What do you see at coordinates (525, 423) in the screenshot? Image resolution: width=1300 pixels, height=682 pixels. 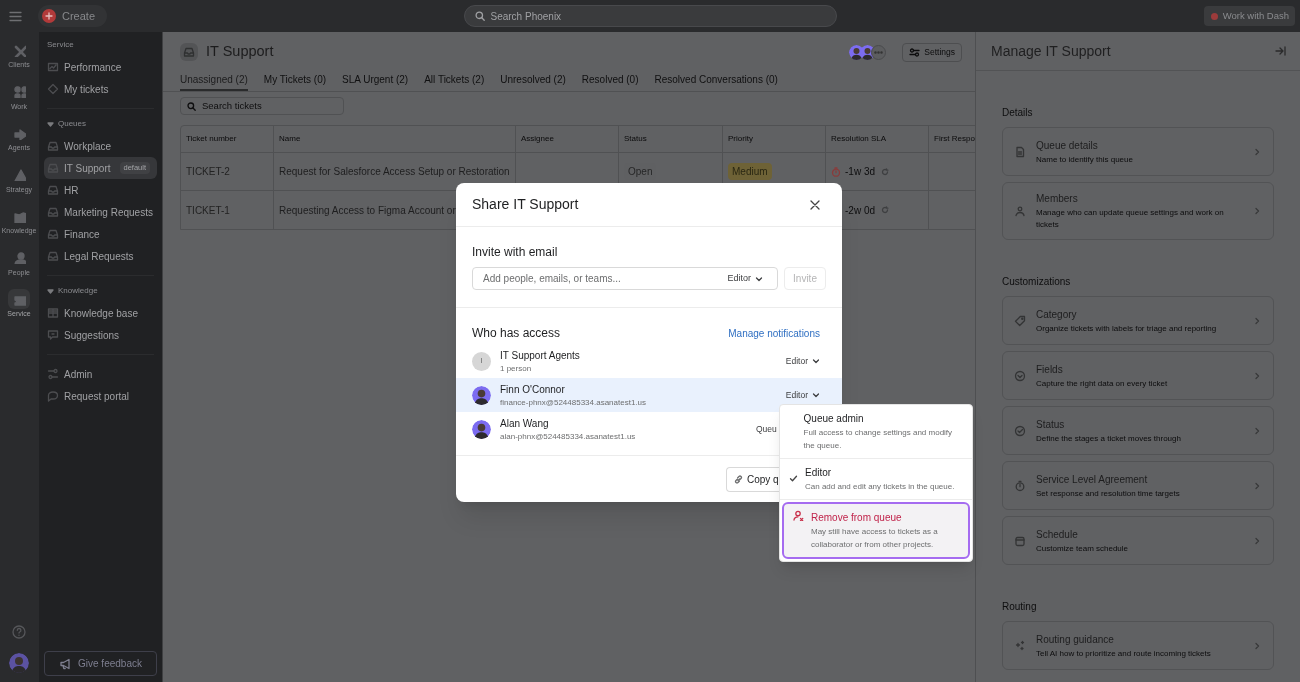 I see `member-name: Alan Wang` at bounding box center [525, 423].